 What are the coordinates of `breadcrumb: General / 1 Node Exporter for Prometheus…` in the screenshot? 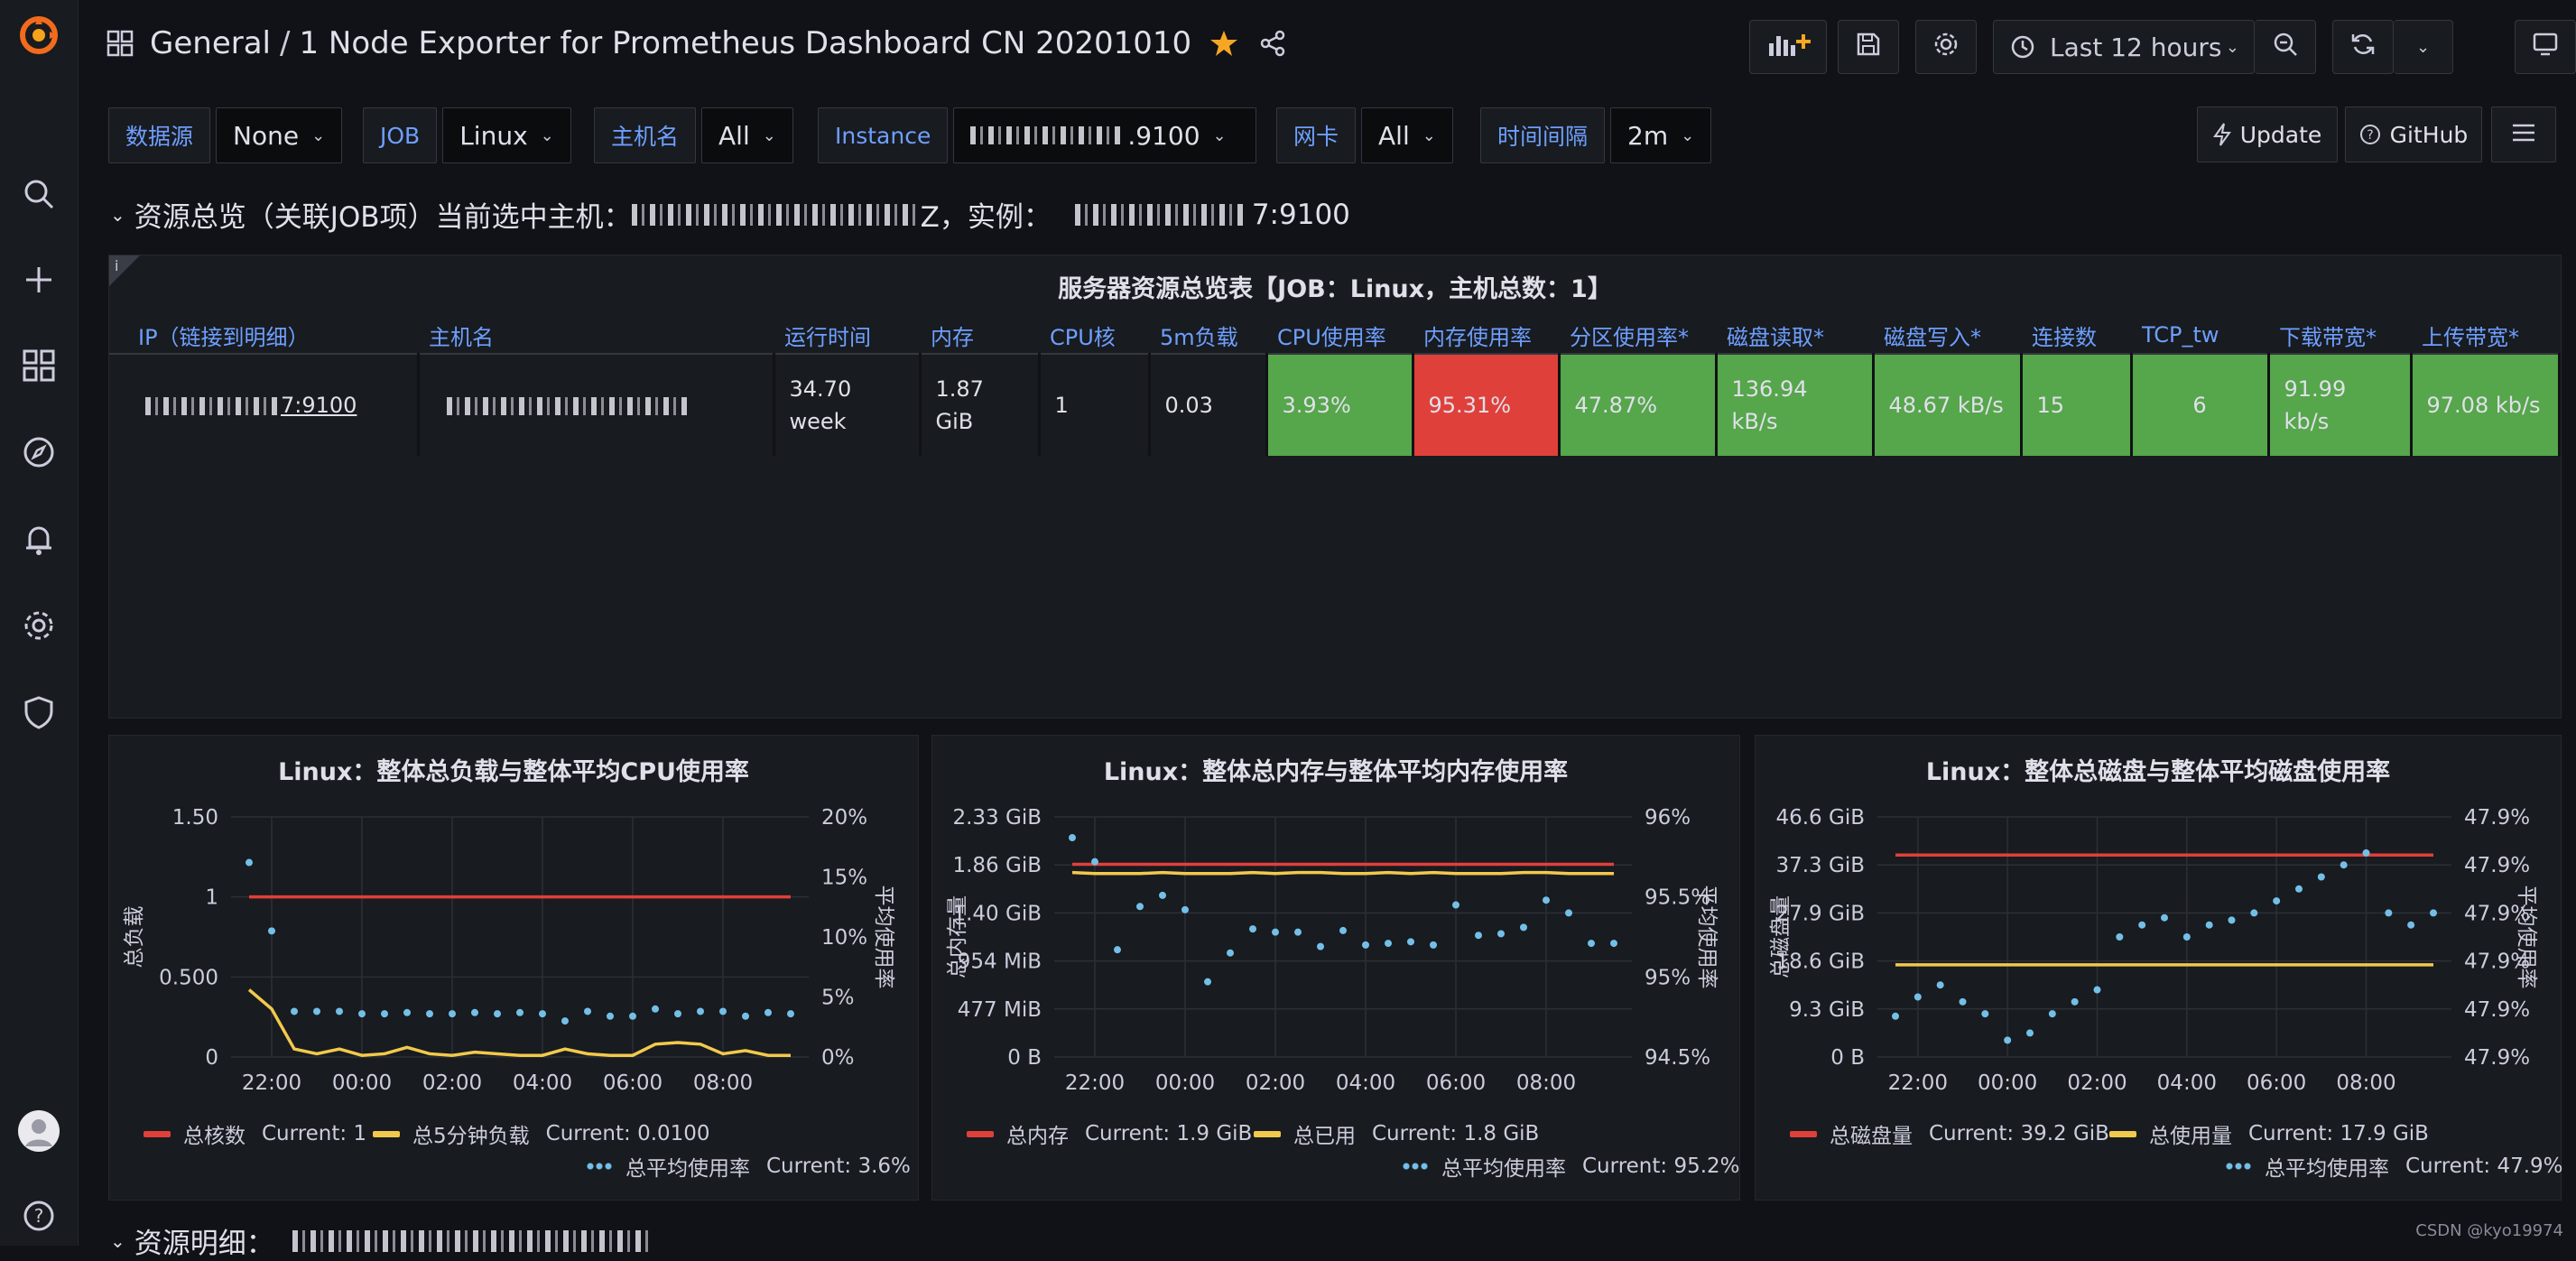 It's located at (697, 43).